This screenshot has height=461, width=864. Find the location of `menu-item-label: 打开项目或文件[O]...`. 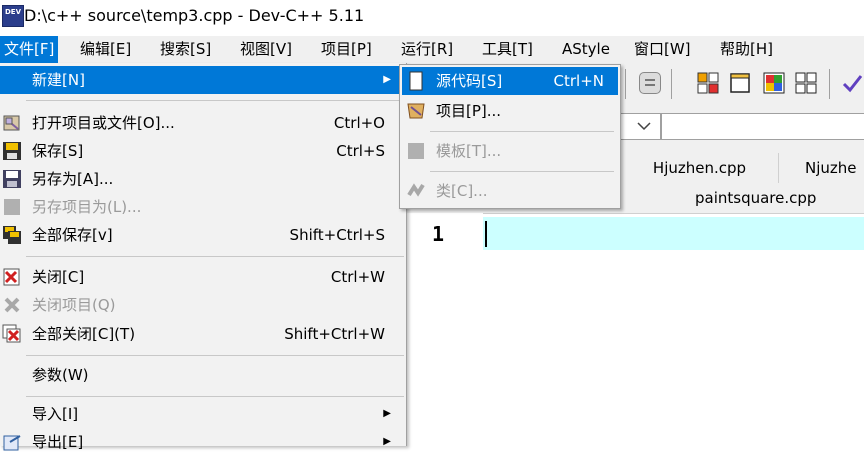

menu-item-label: 打开项目或文件[O]... is located at coordinates (103, 123).